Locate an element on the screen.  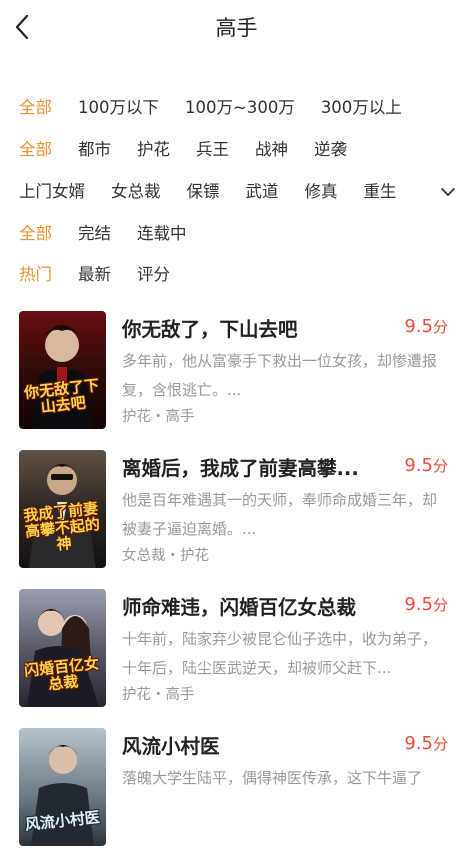
filter-status-all: 全部 is located at coordinates (35, 232).